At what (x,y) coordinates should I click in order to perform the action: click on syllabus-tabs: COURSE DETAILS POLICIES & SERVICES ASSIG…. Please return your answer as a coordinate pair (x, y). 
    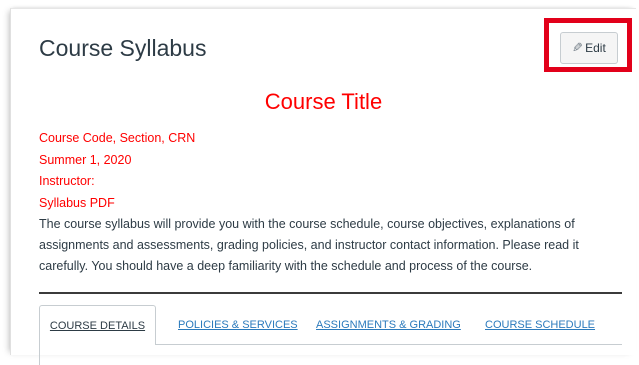
    Looking at the image, I should click on (330, 335).